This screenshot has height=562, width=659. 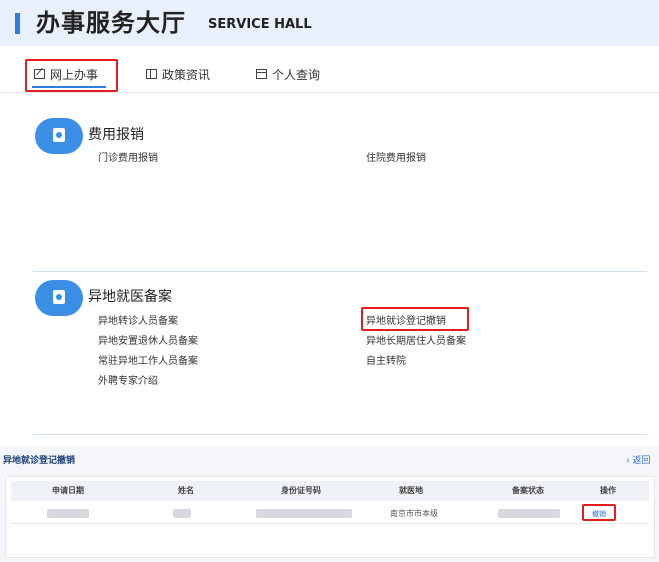 What do you see at coordinates (130, 297) in the screenshot?
I see `section-title-remote-medical: 异地就医备案` at bounding box center [130, 297].